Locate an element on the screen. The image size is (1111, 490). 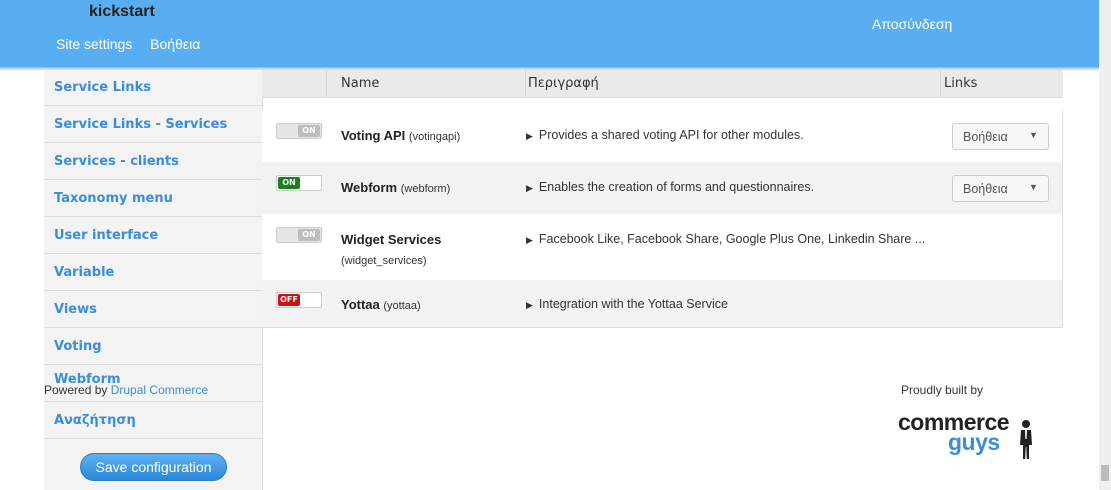
commerce-guys-logo: commerce guys is located at coordinates (968, 435).